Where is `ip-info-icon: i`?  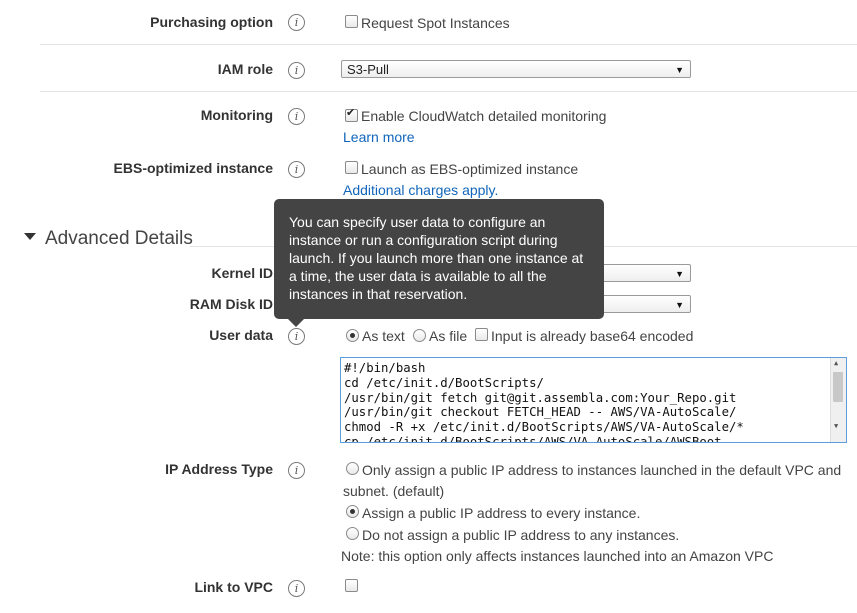 ip-info-icon: i is located at coordinates (296, 470).